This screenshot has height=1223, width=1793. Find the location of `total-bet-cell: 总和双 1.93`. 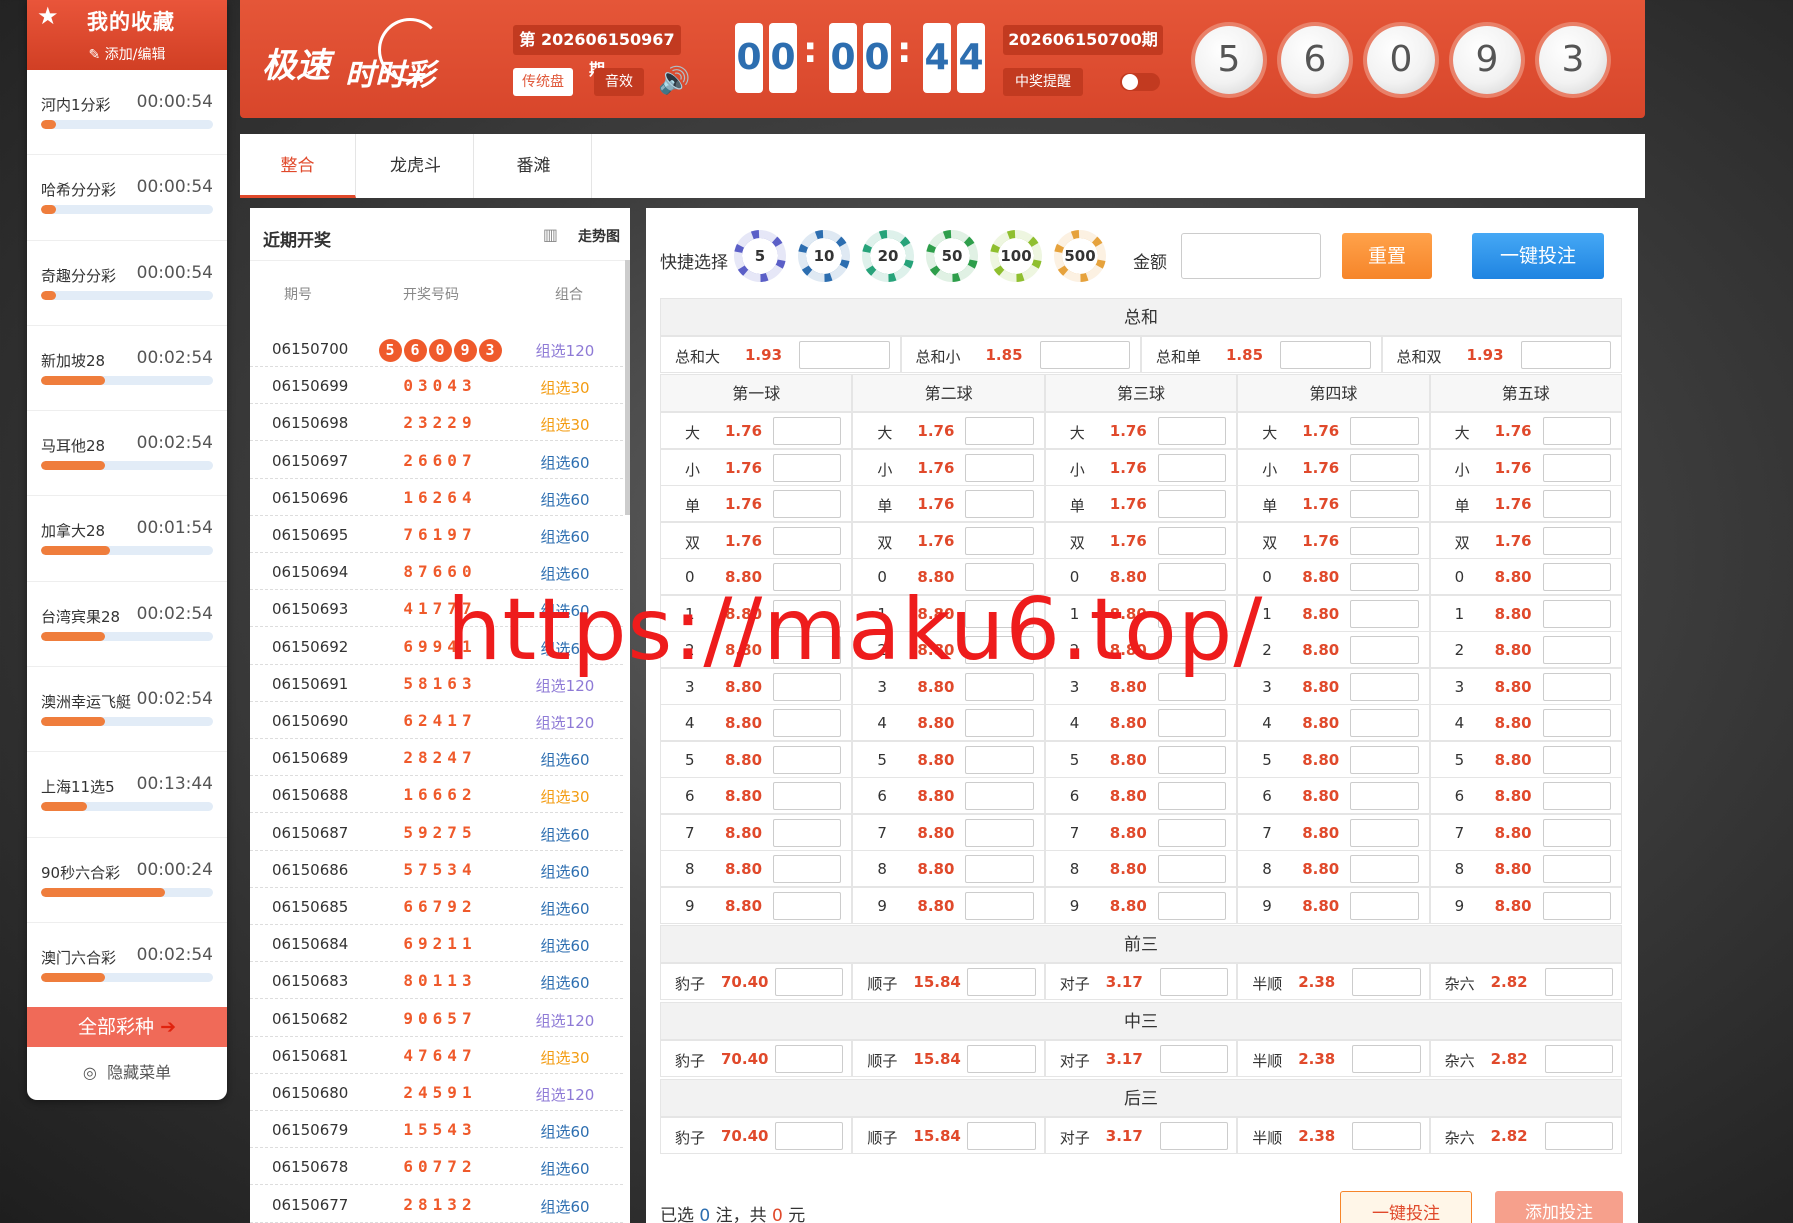

total-bet-cell: 总和双 1.93 is located at coordinates (1501, 354).